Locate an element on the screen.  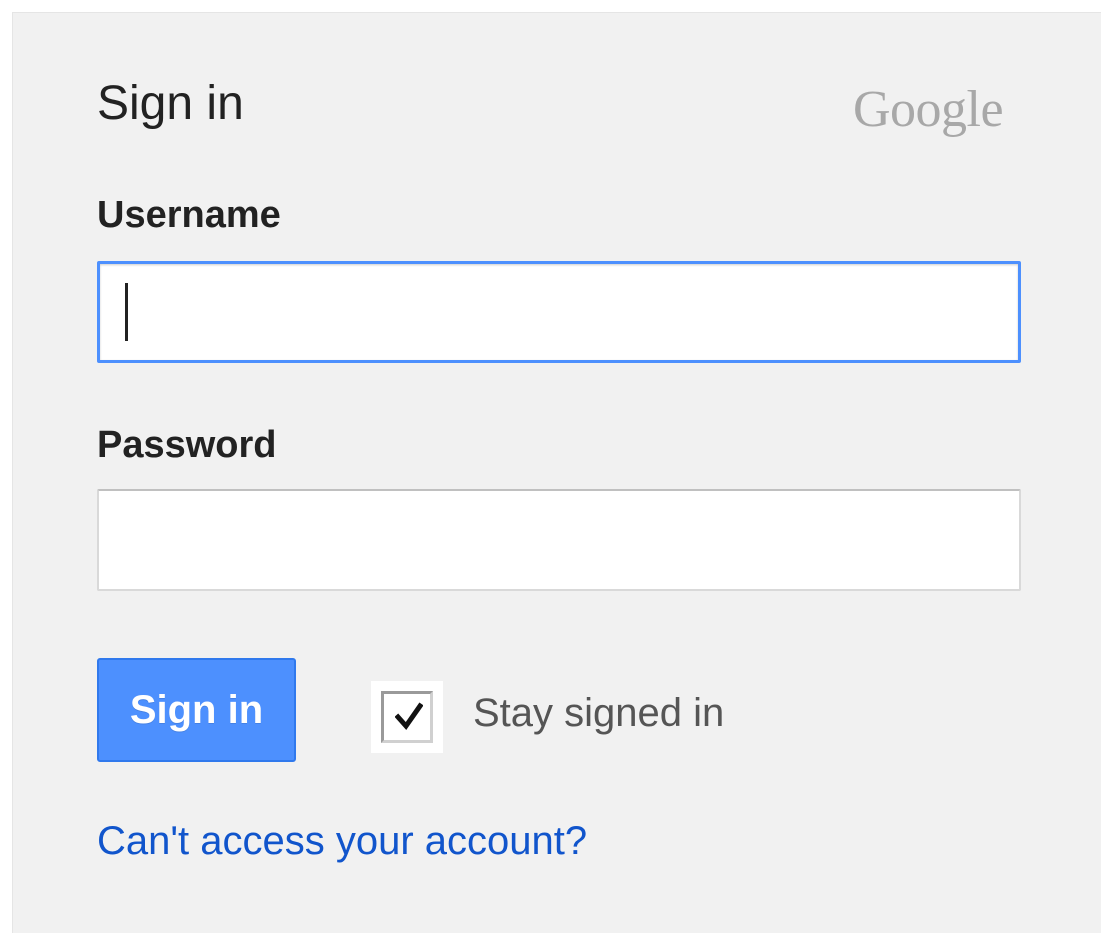
stay-signed-in-label: Stay signed in is located at coordinates (598, 713).